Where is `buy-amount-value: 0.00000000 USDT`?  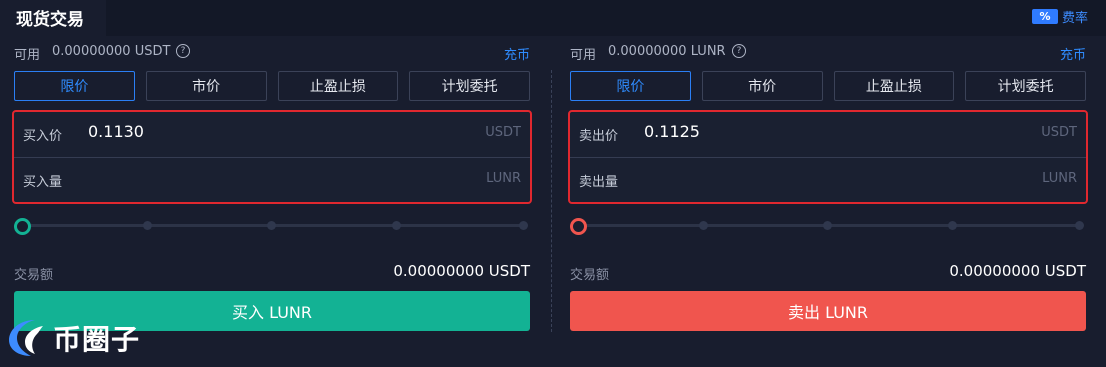
buy-amount-value: 0.00000000 USDT is located at coordinates (461, 271).